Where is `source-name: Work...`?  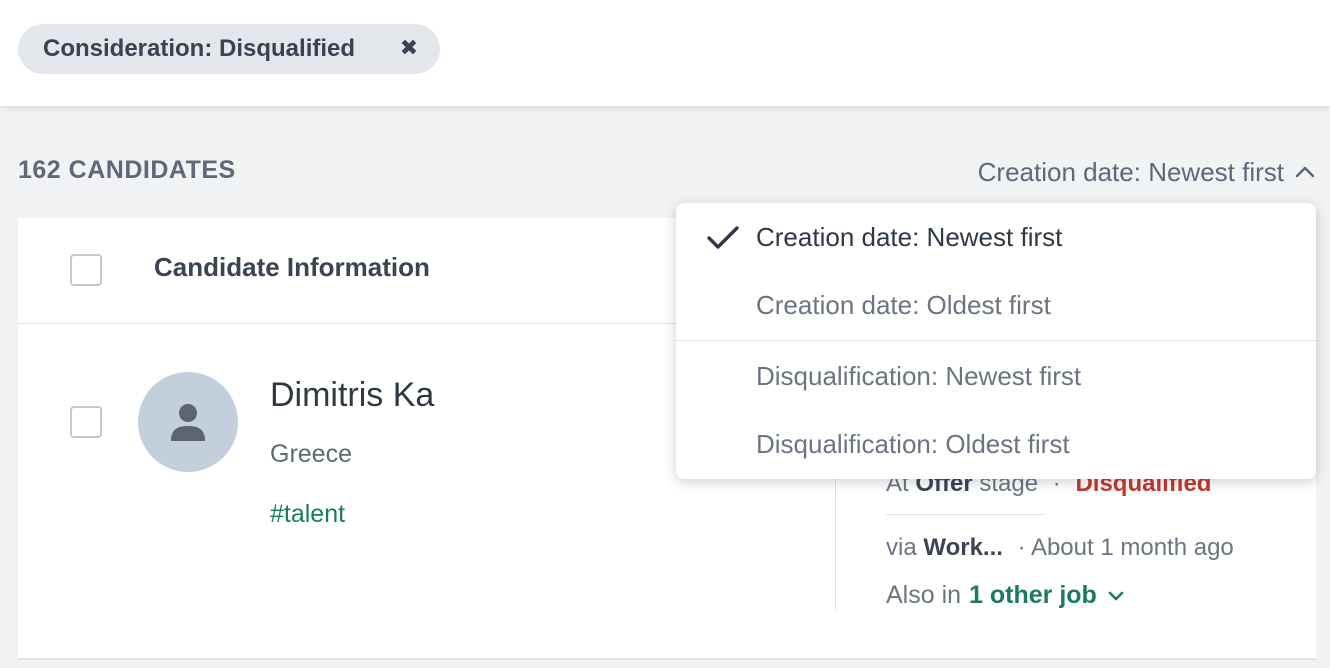 source-name: Work... is located at coordinates (963, 547).